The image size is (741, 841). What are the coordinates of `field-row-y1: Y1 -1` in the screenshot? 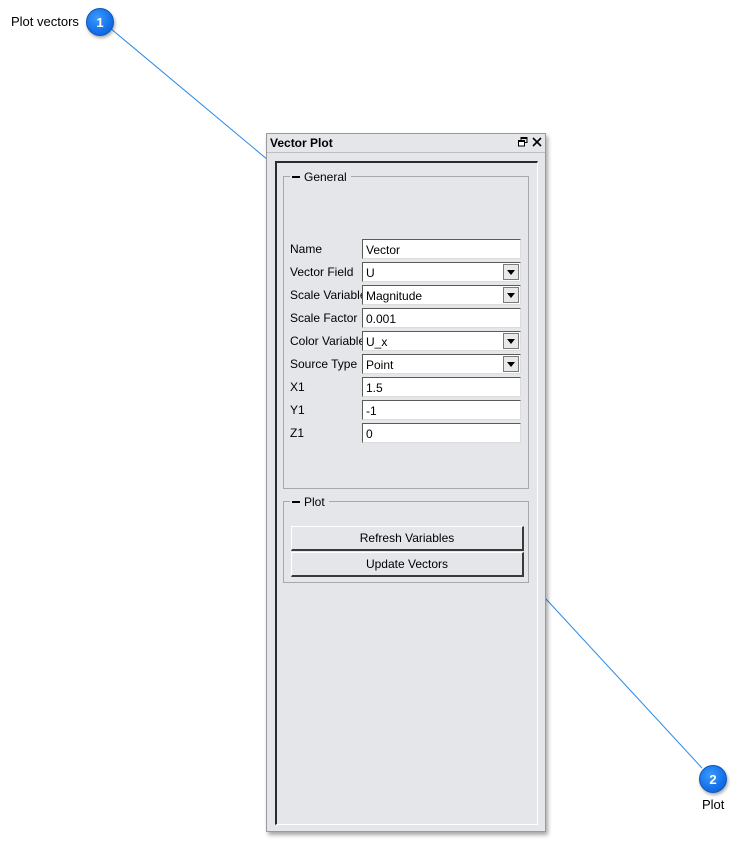 It's located at (406, 410).